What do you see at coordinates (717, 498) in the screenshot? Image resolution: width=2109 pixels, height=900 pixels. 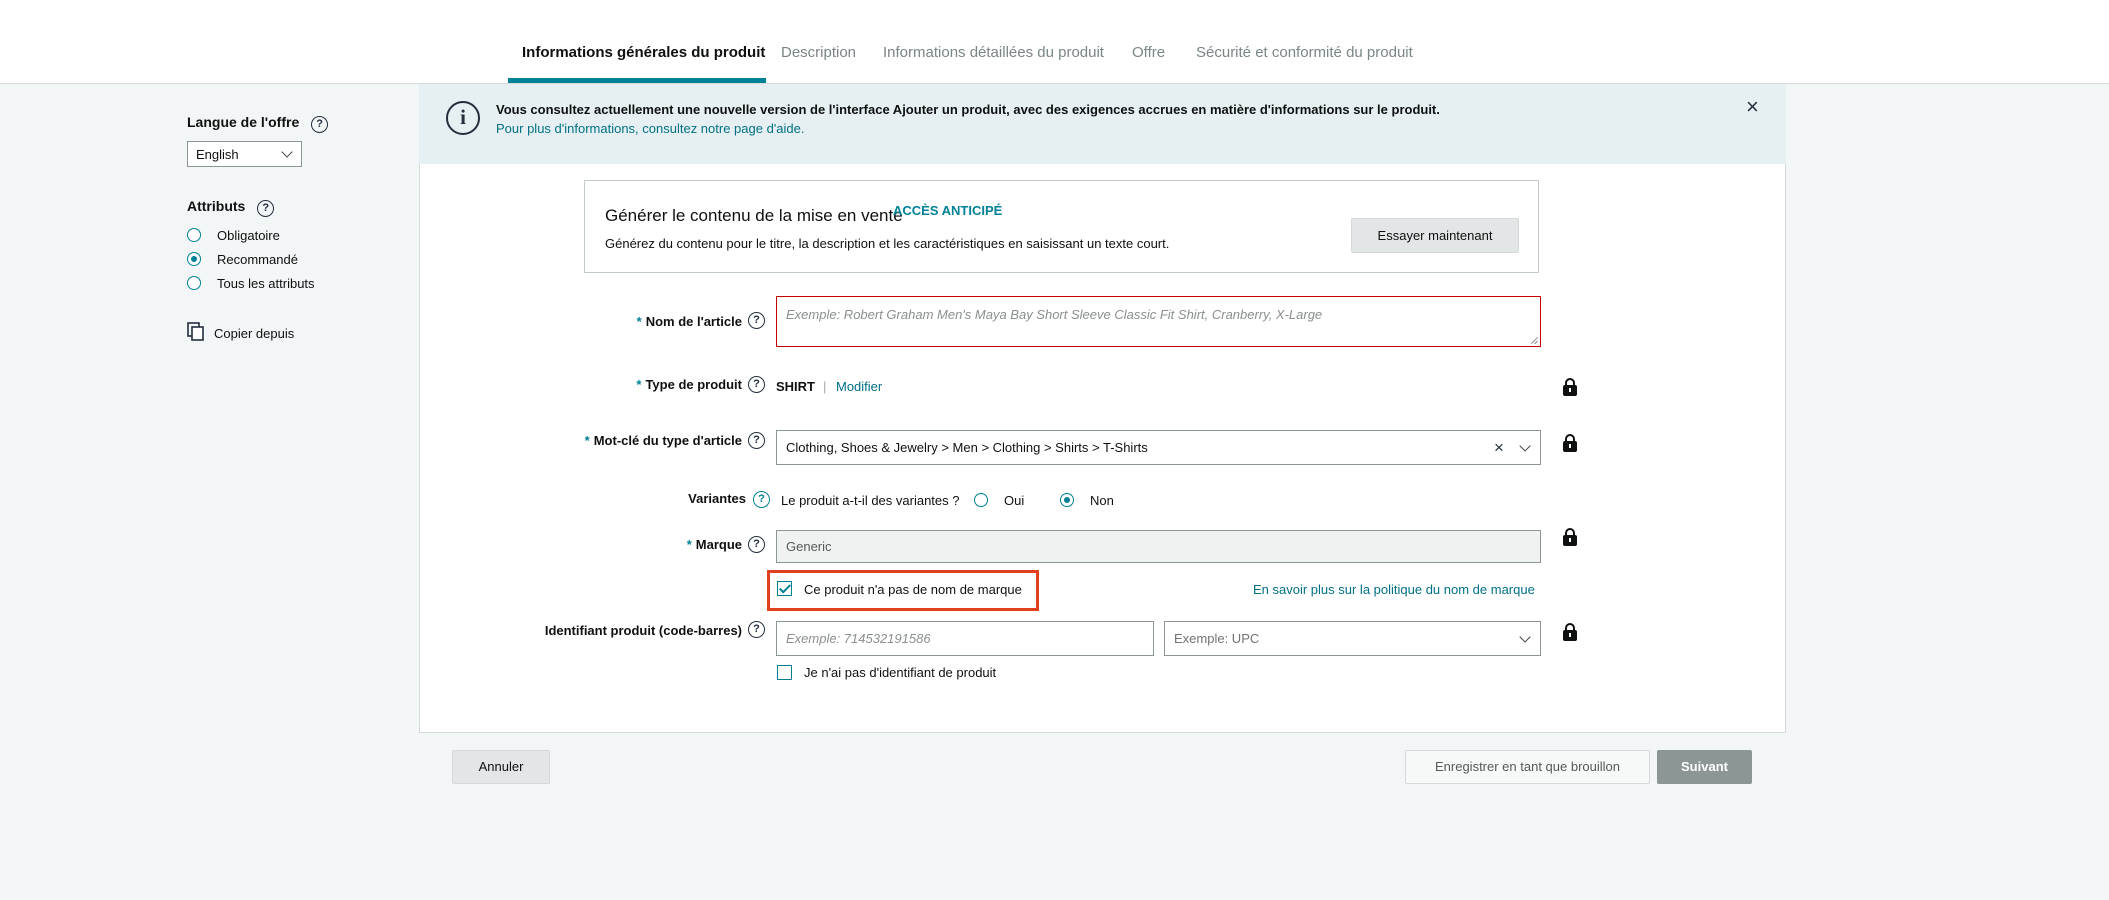 I see `variants-label: Variantes` at bounding box center [717, 498].